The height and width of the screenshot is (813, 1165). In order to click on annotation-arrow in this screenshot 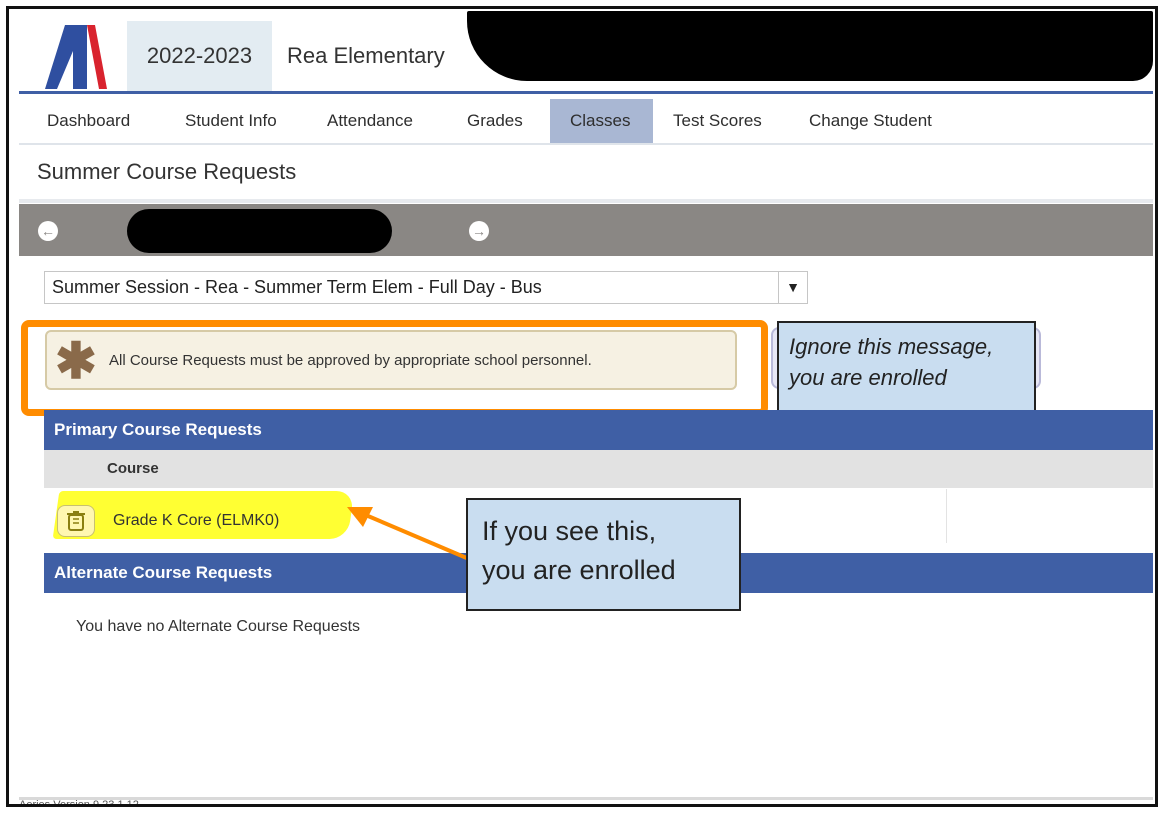, I will do `click(408, 534)`.